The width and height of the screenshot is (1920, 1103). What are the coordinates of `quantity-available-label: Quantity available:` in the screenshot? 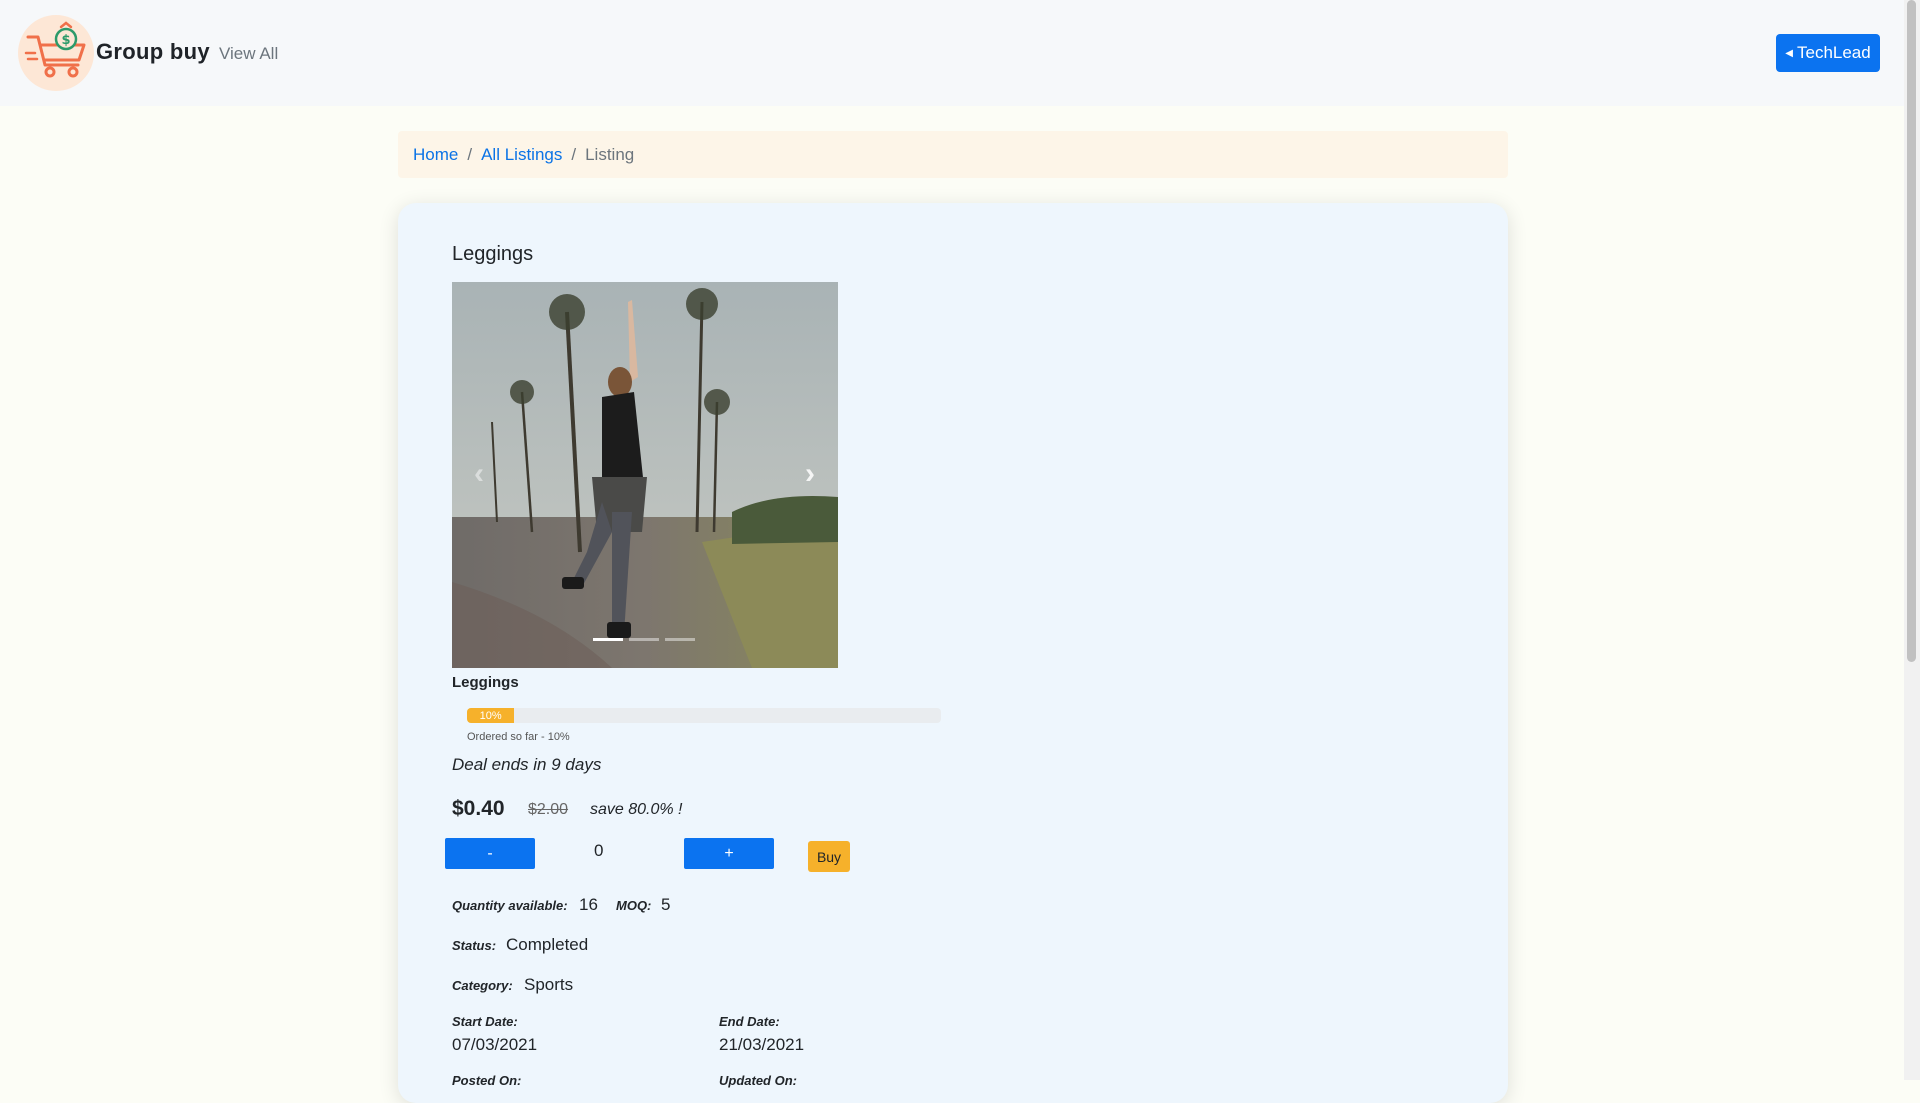 It's located at (510, 905).